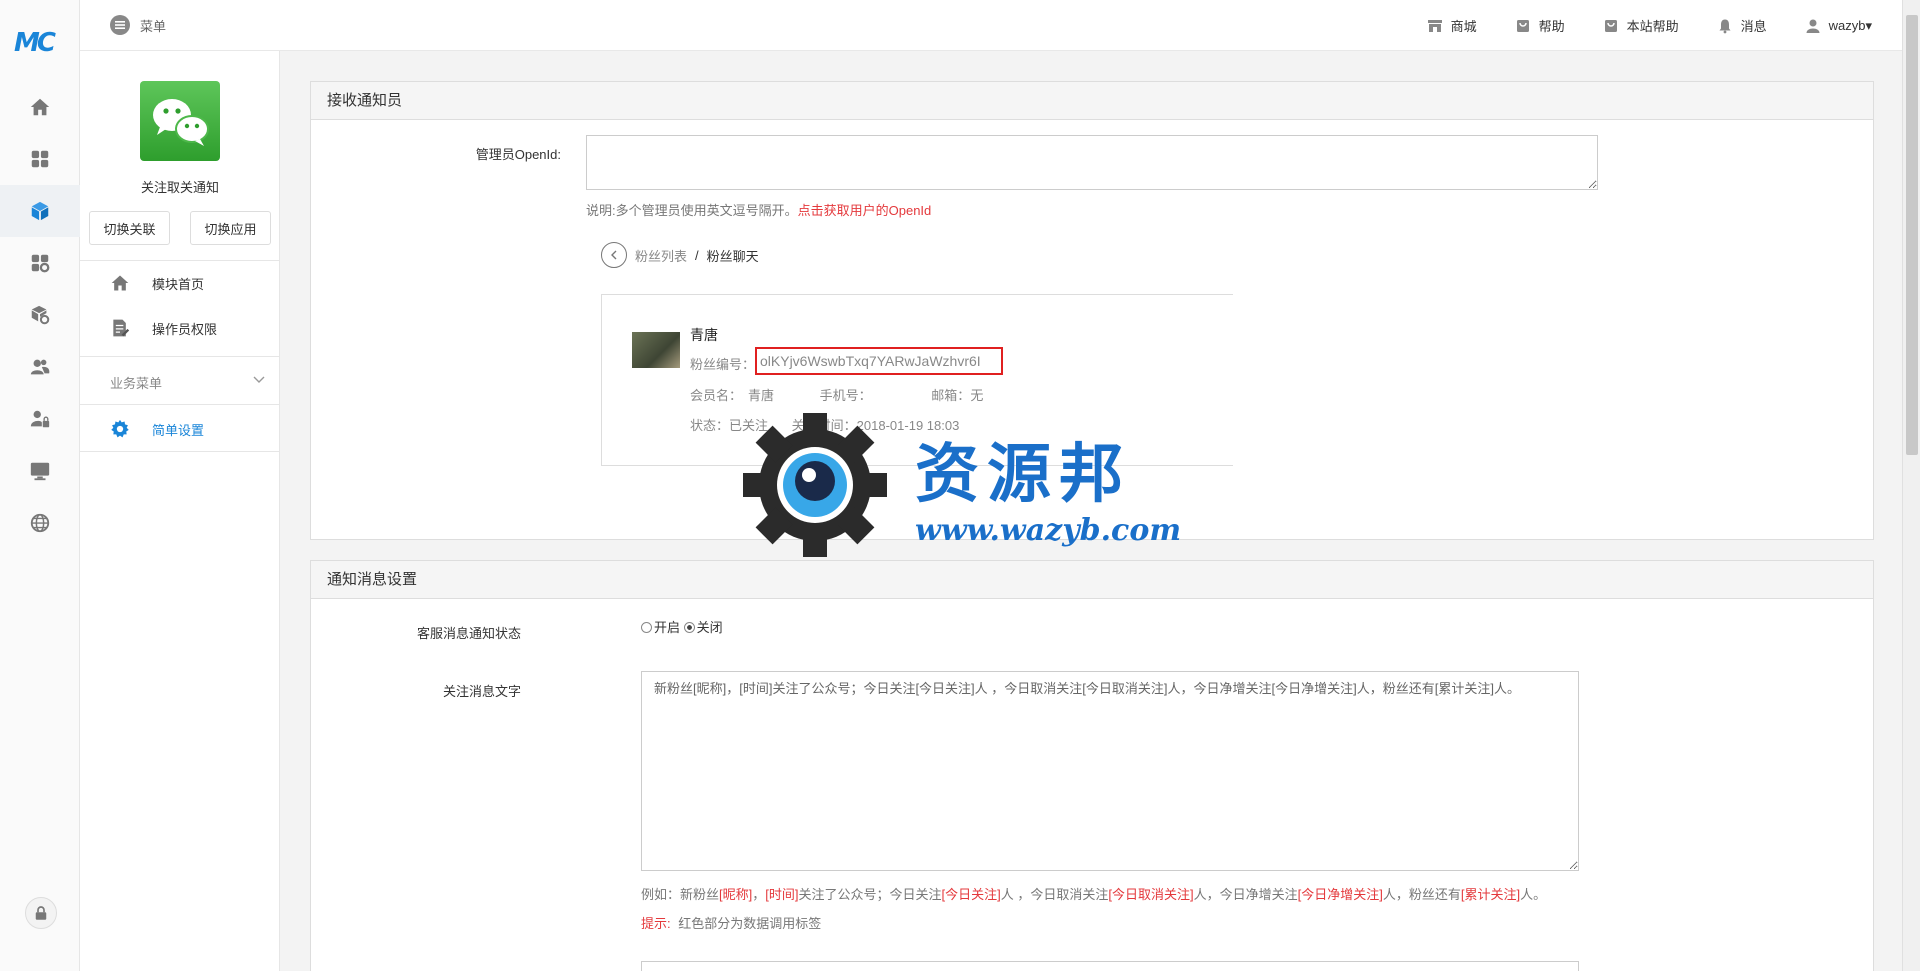 The width and height of the screenshot is (1920, 971). What do you see at coordinates (1540, 25) in the screenshot?
I see `nav-help: 帮助` at bounding box center [1540, 25].